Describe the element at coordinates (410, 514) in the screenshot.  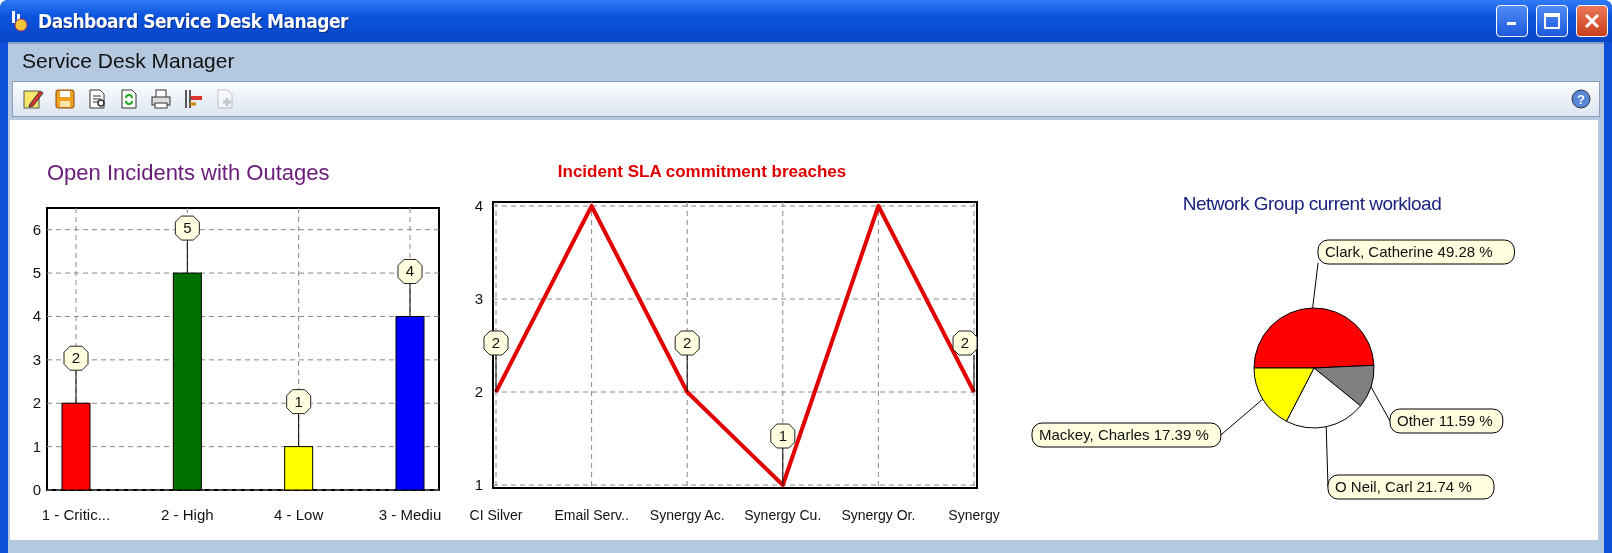
I see `category-label: 3 - Mediu` at that location.